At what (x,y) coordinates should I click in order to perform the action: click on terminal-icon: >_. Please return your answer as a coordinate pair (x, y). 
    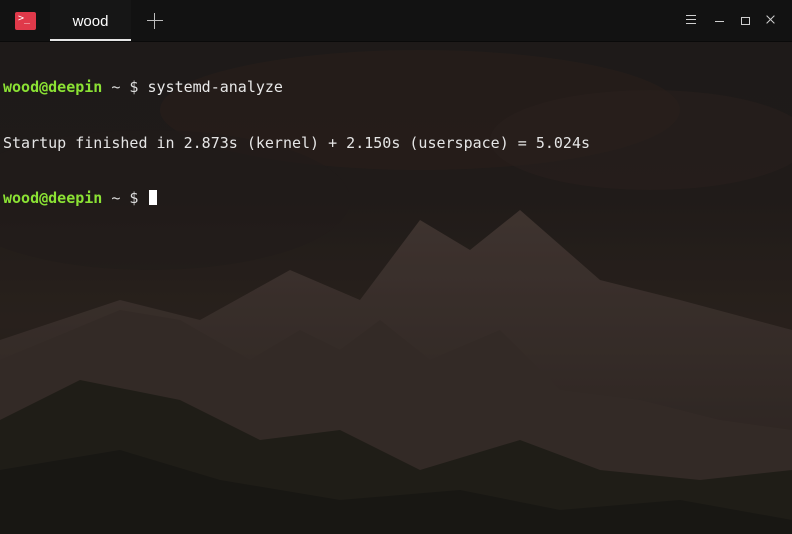
    Looking at the image, I should click on (25, 21).